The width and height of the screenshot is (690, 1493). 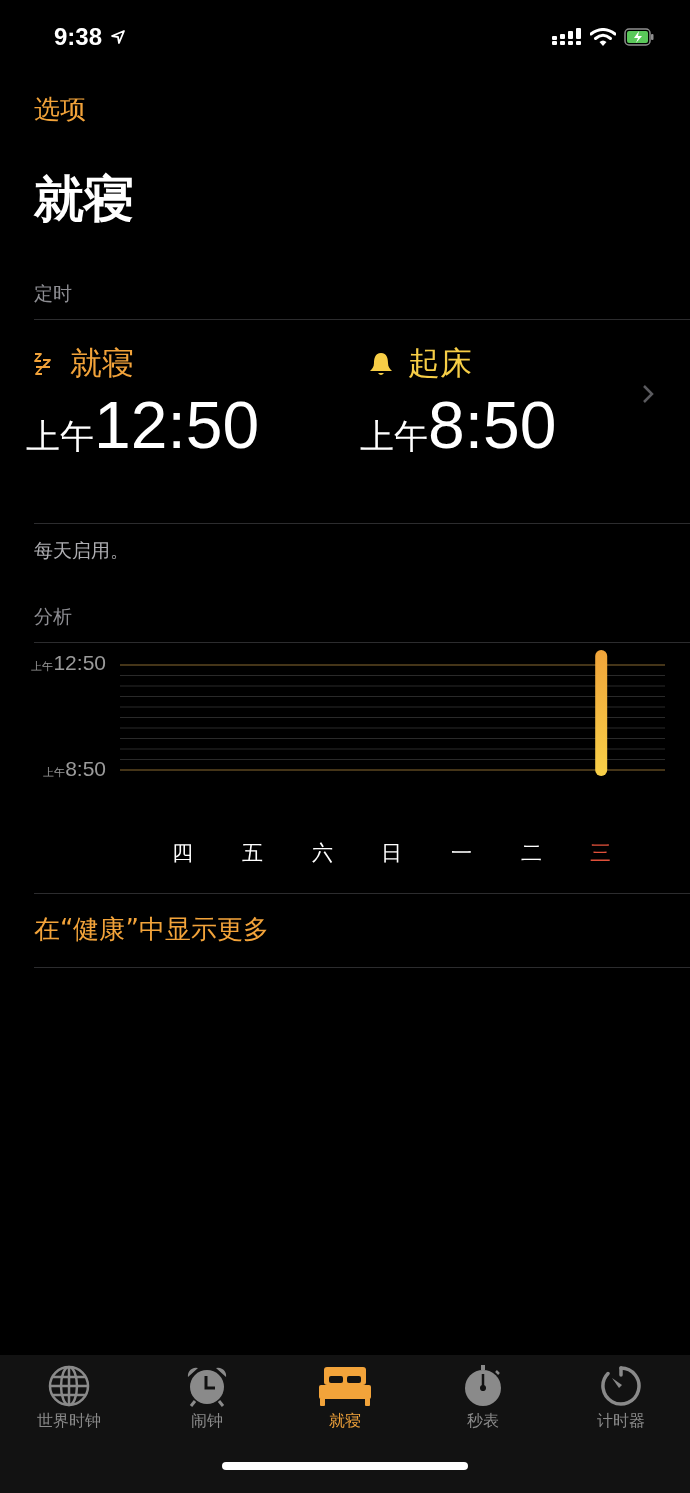 What do you see at coordinates (603, 37) in the screenshot?
I see `wifi-icon` at bounding box center [603, 37].